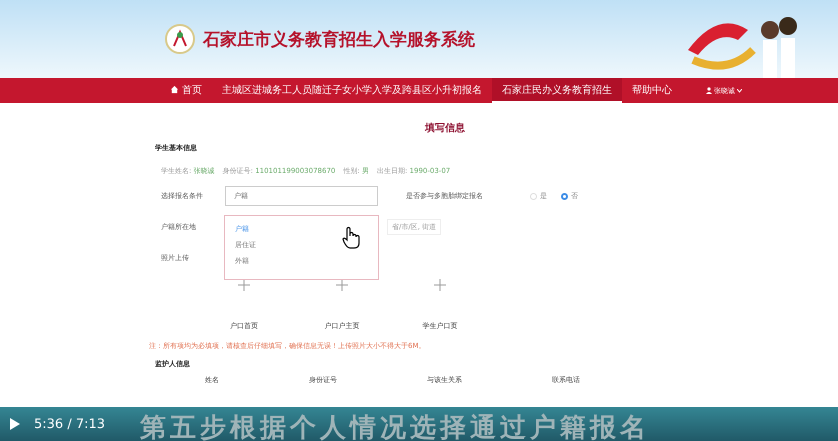  Describe the element at coordinates (339, 39) in the screenshot. I see `site-title: 石家庄市义务教育招生入学服务系统` at that location.